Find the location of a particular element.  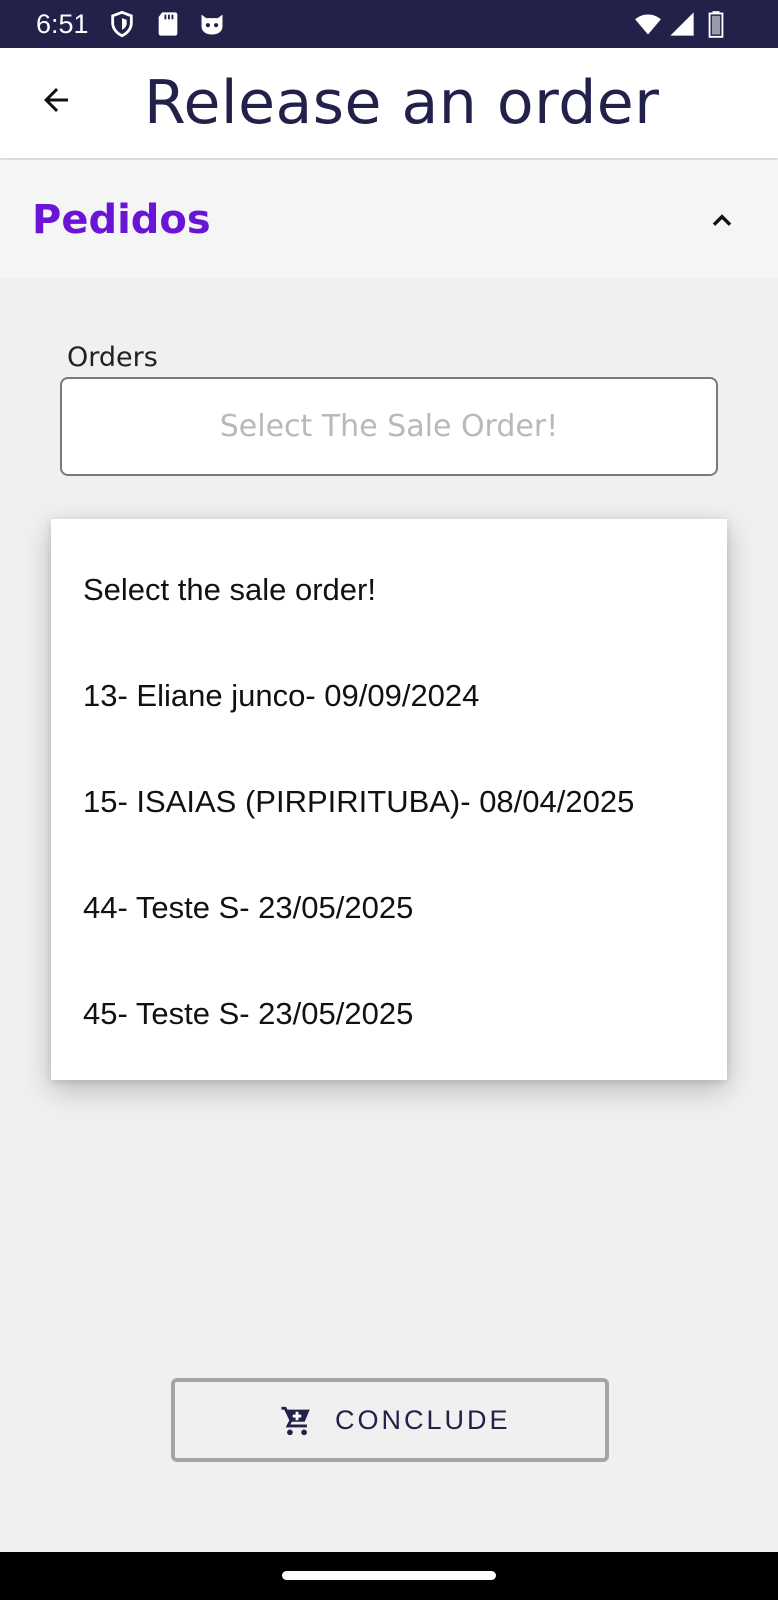

sd-card-icon is located at coordinates (168, 24).